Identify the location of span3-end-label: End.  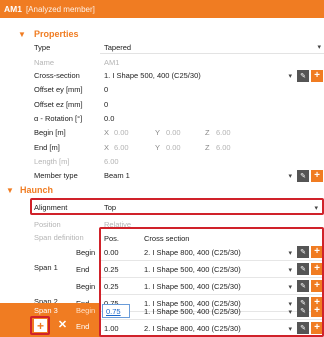
(83, 326).